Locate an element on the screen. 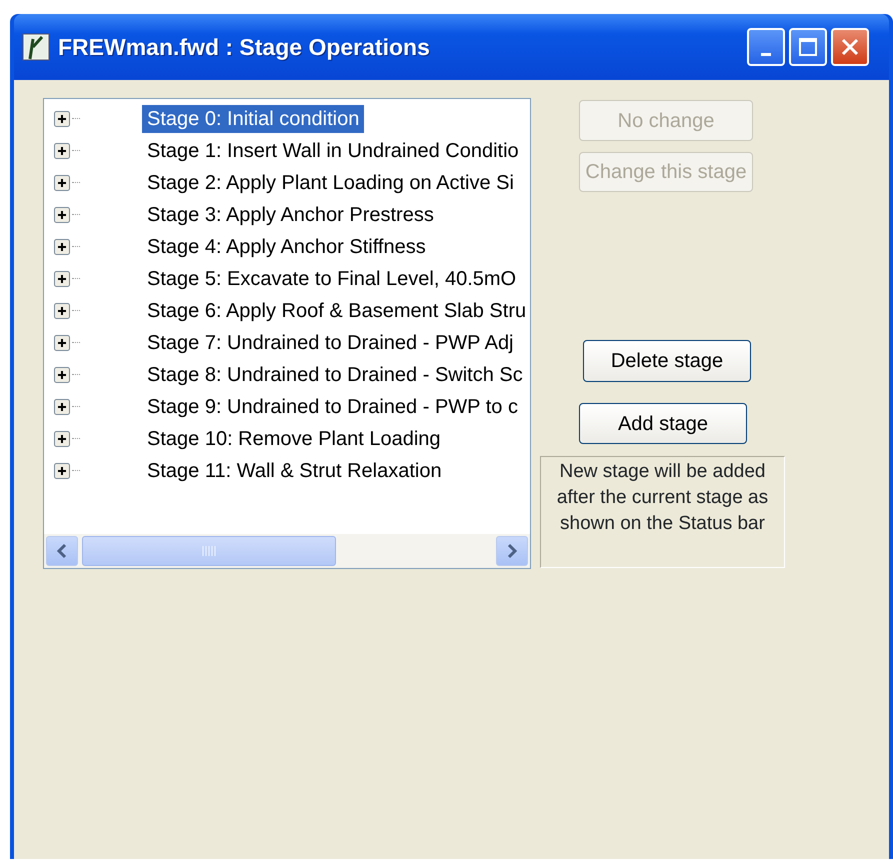 The height and width of the screenshot is (861, 893). tree-item: Stage 10: Remove Plant Loading is located at coordinates (294, 439).